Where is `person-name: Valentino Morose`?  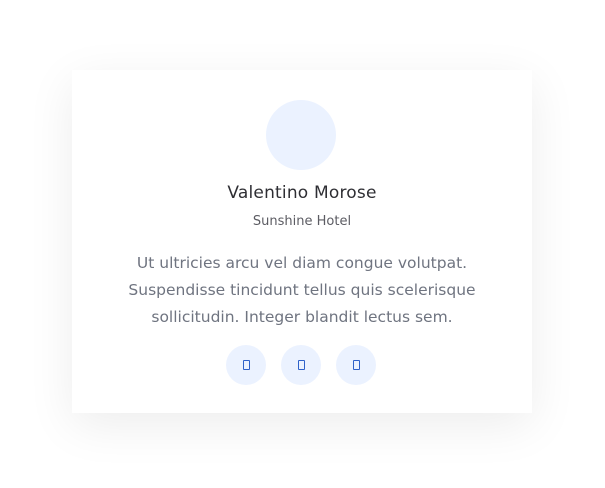
person-name: Valentino Morose is located at coordinates (302, 193).